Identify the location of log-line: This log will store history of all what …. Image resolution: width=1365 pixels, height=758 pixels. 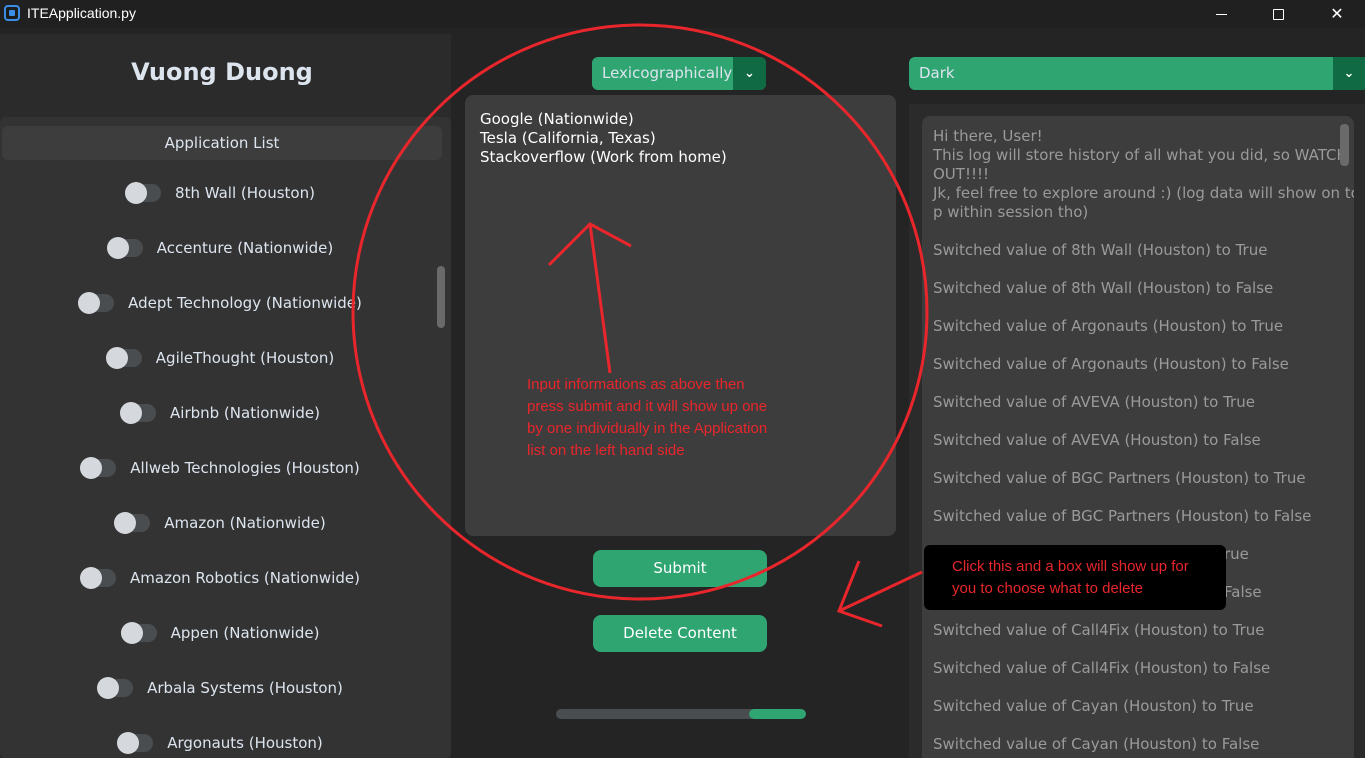
(1140, 155).